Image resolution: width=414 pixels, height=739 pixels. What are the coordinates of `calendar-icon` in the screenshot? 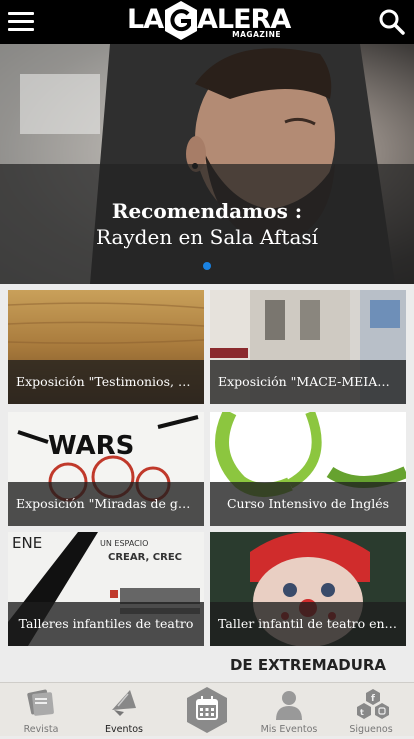 It's located at (207, 710).